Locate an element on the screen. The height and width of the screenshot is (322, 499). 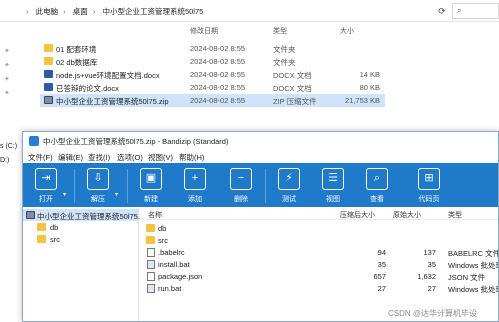
search-icon: ⌕ is located at coordinates (459, 10).